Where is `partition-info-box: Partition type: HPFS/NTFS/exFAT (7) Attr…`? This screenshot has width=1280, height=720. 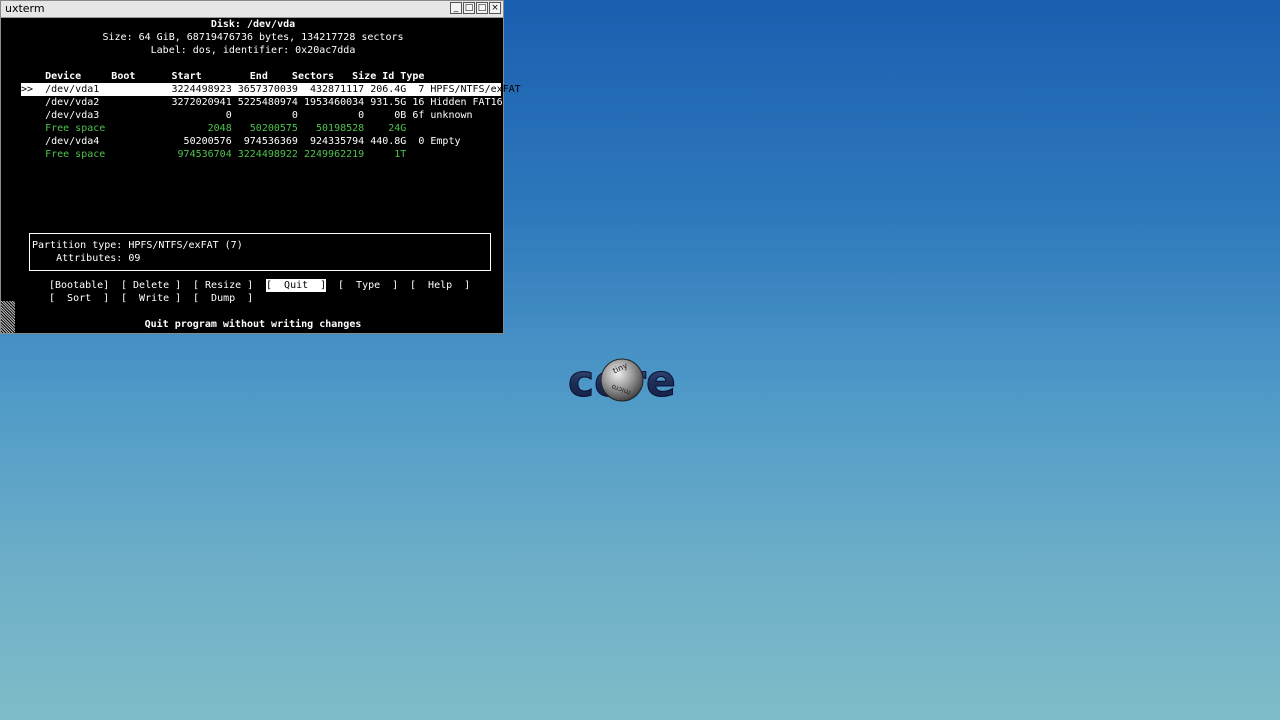
partition-info-box: Partition type: HPFS/NTFS/exFAT (7) Attr… is located at coordinates (260, 252).